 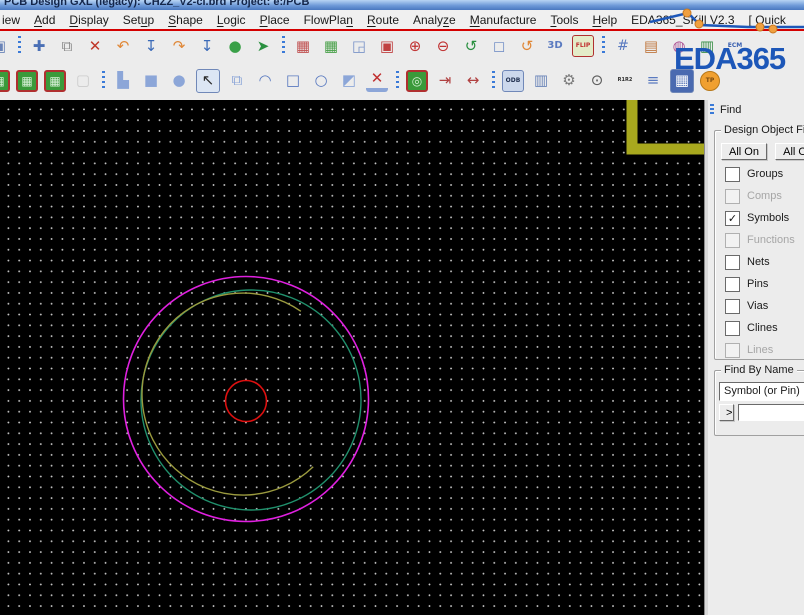 What do you see at coordinates (263, 46) in the screenshot?
I see `pushpin-icon: ➤` at bounding box center [263, 46].